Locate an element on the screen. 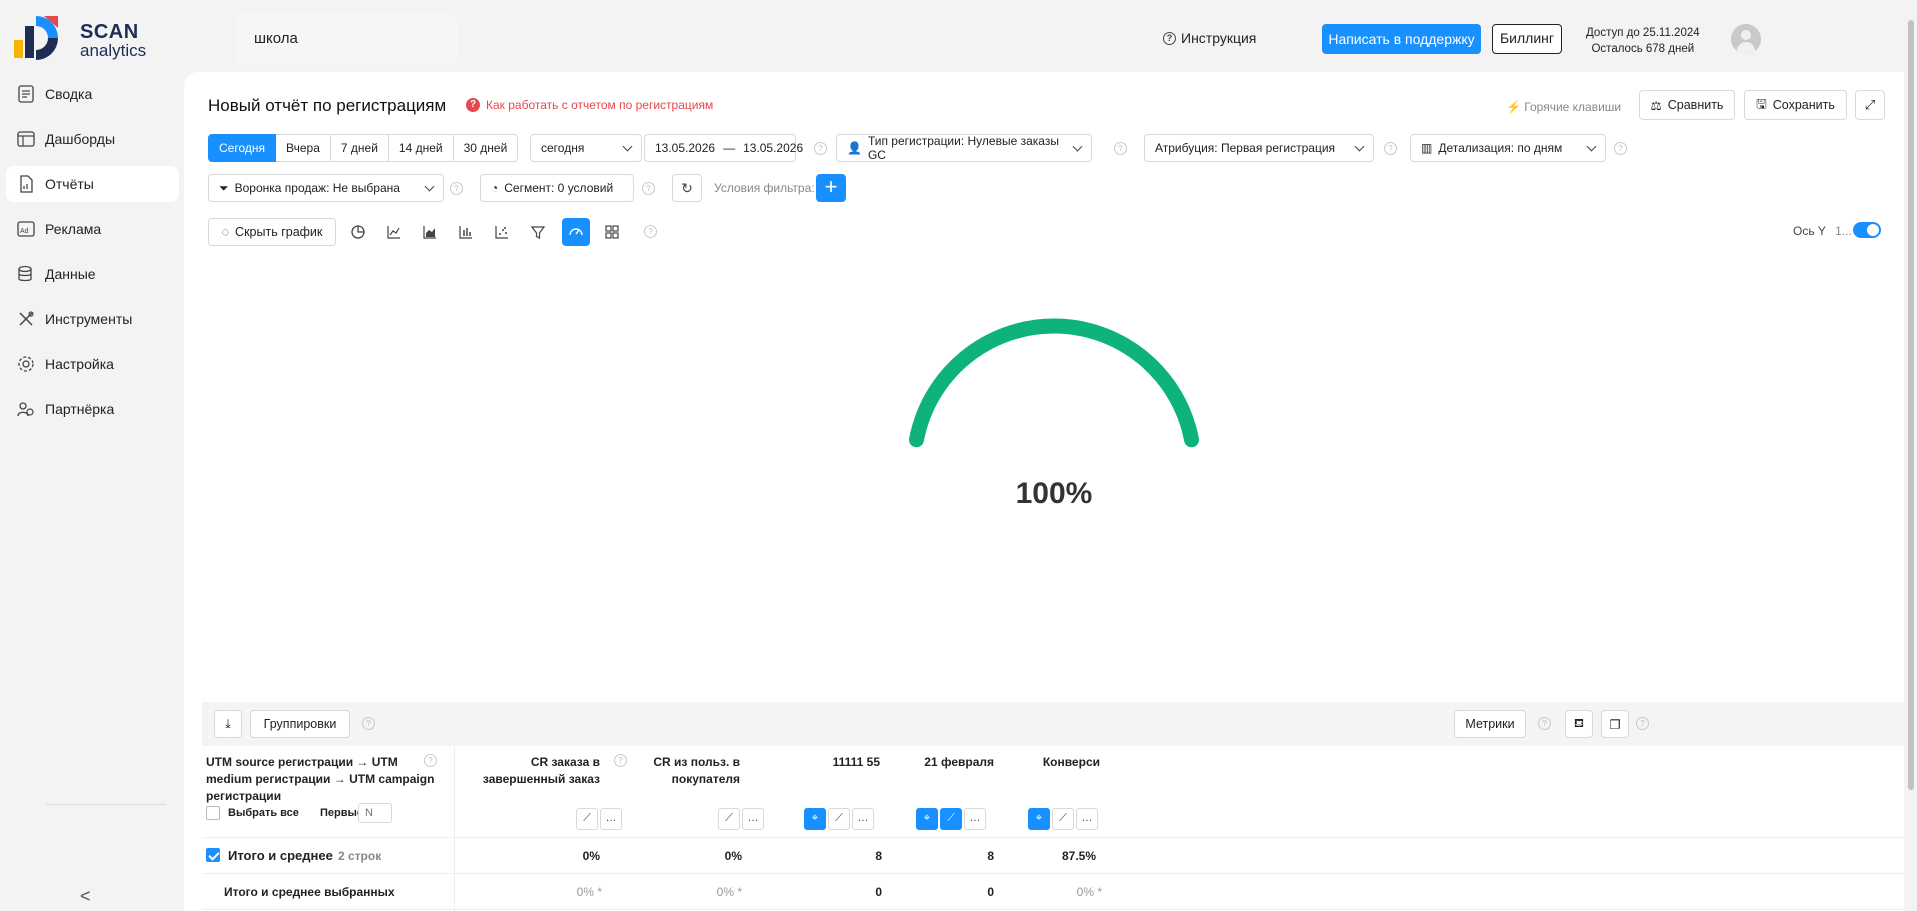  download-icon: ⤓ is located at coordinates (228, 723).